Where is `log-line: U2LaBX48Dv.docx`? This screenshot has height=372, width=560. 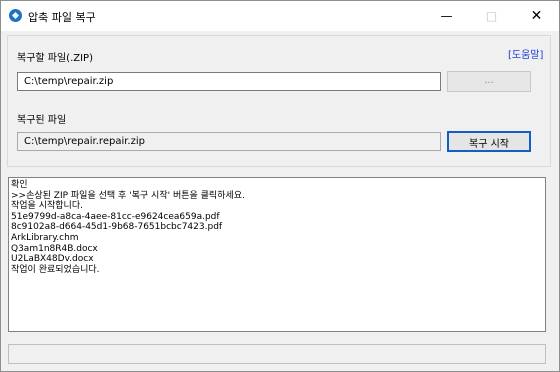
log-line: U2LaBX48Dv.docx is located at coordinates (52, 259).